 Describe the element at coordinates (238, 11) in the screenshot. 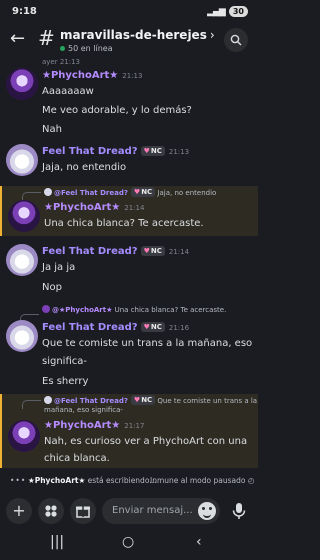

I see `battery-icon: 30` at that location.